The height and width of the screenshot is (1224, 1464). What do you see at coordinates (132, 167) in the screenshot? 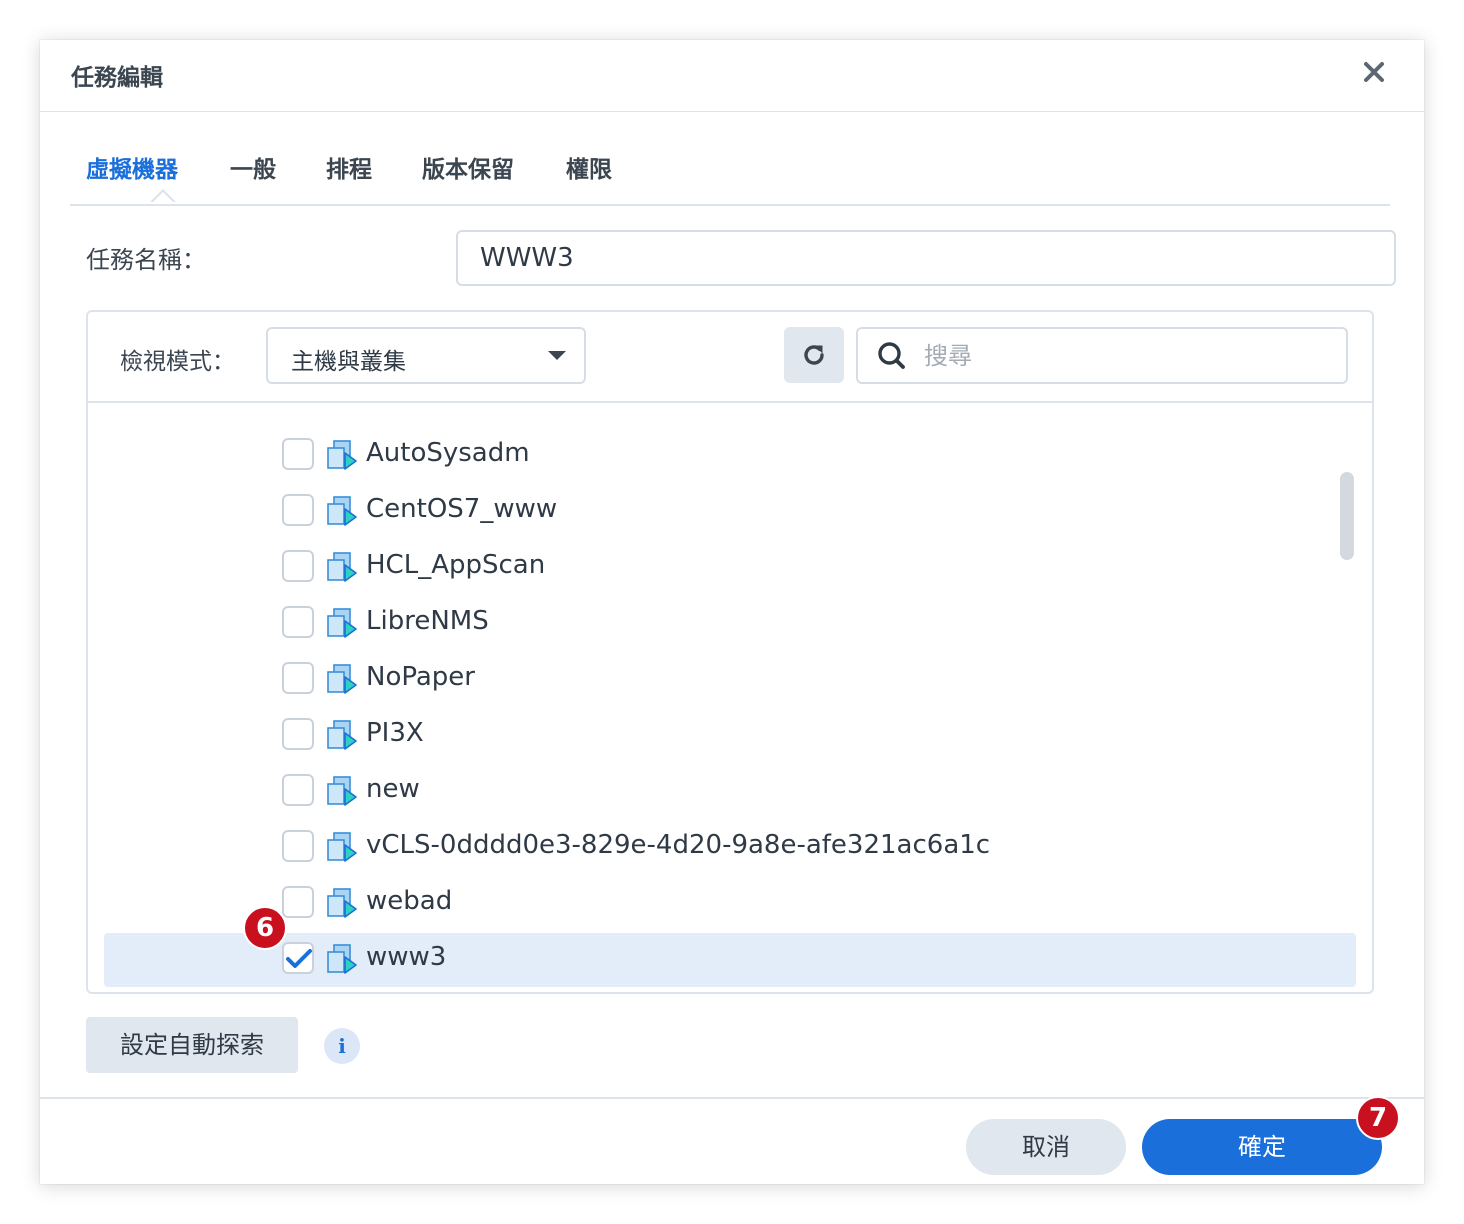
I see `tab-virtual-machines: 虛擬機器` at bounding box center [132, 167].